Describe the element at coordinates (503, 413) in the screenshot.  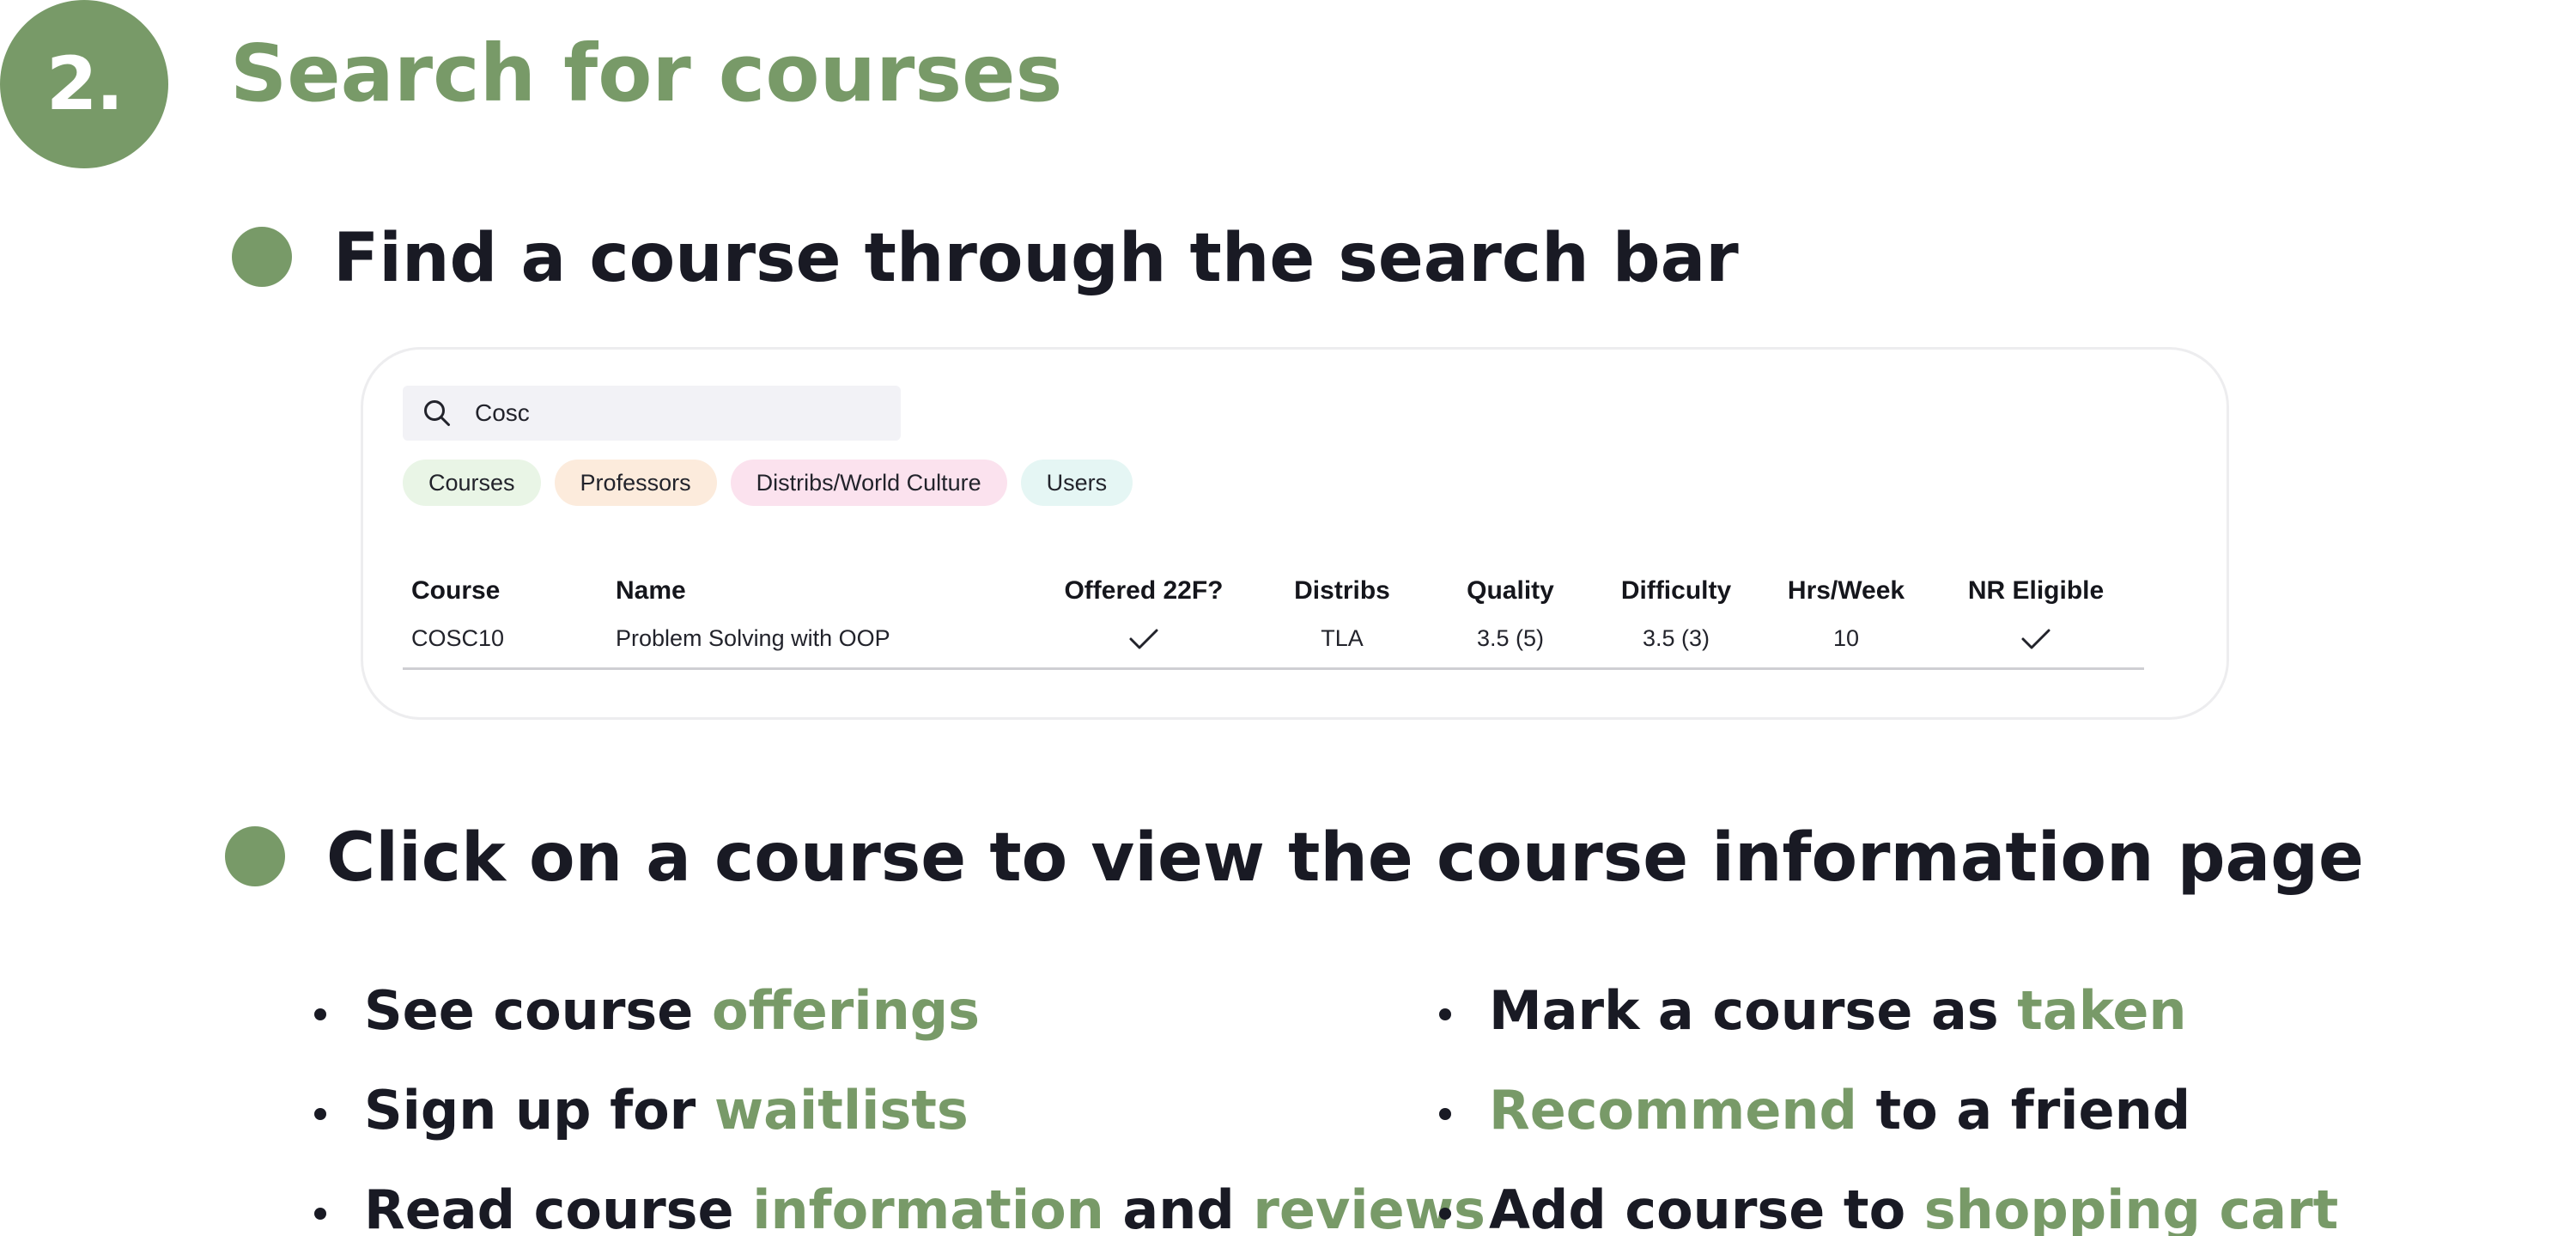
I see `search-query: Cosc` at that location.